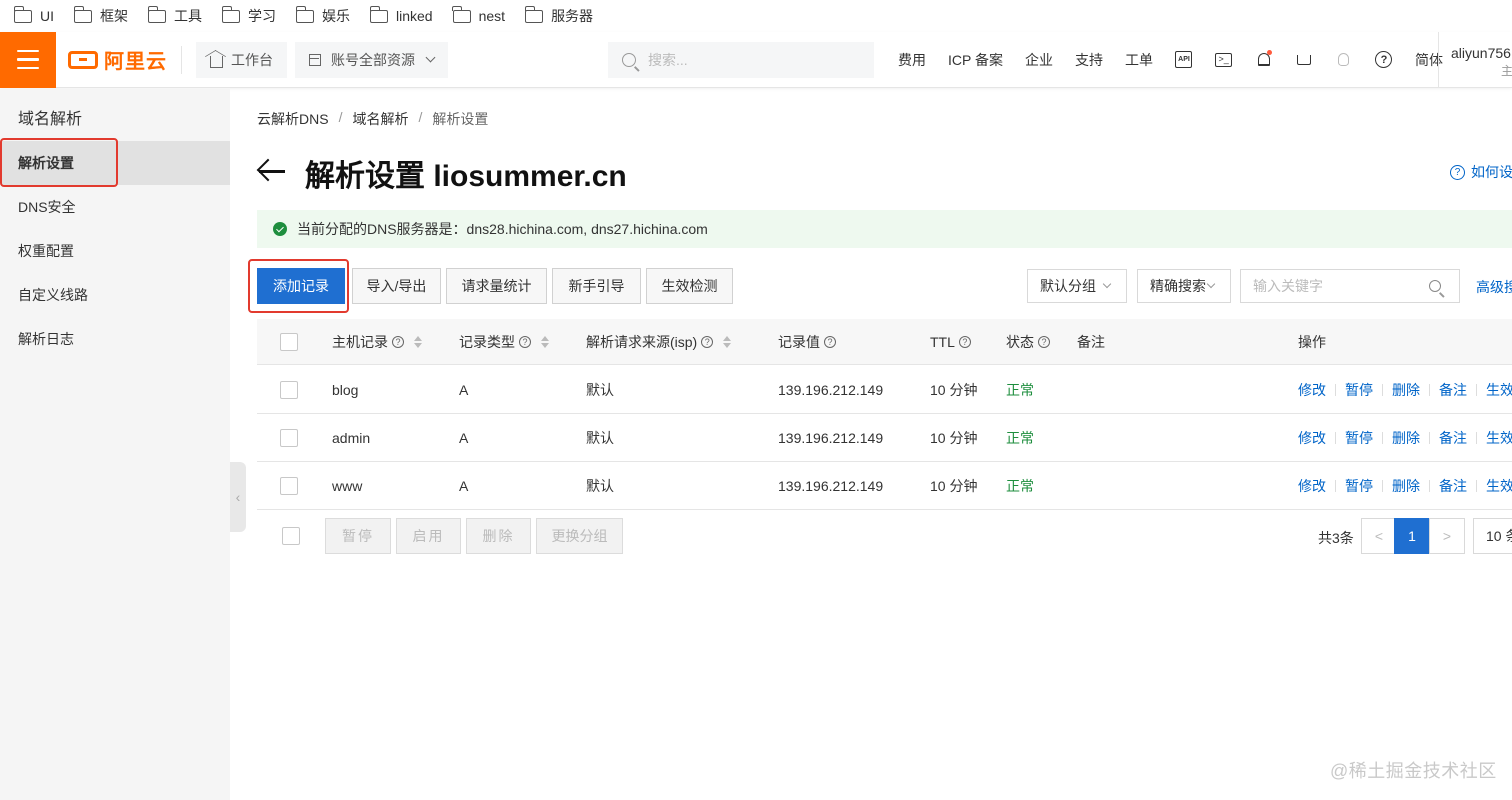 The image size is (1512, 800). What do you see at coordinates (115, 207) in the screenshot?
I see `sidebar-item-dns-security: DNS安全` at bounding box center [115, 207].